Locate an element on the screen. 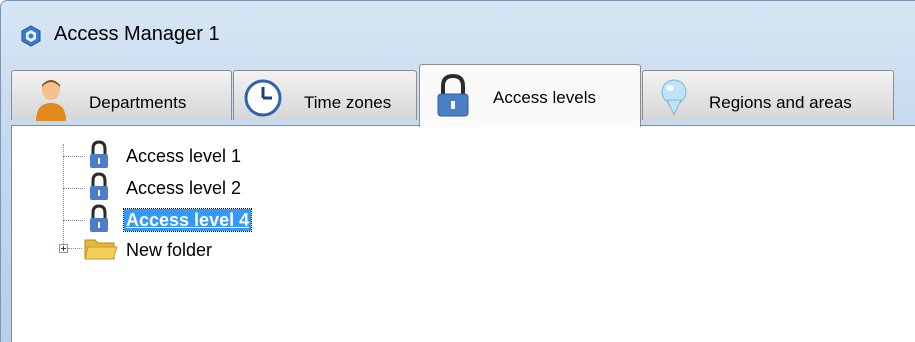  tab-regions-and-areas: Regions and areas is located at coordinates (768, 95).